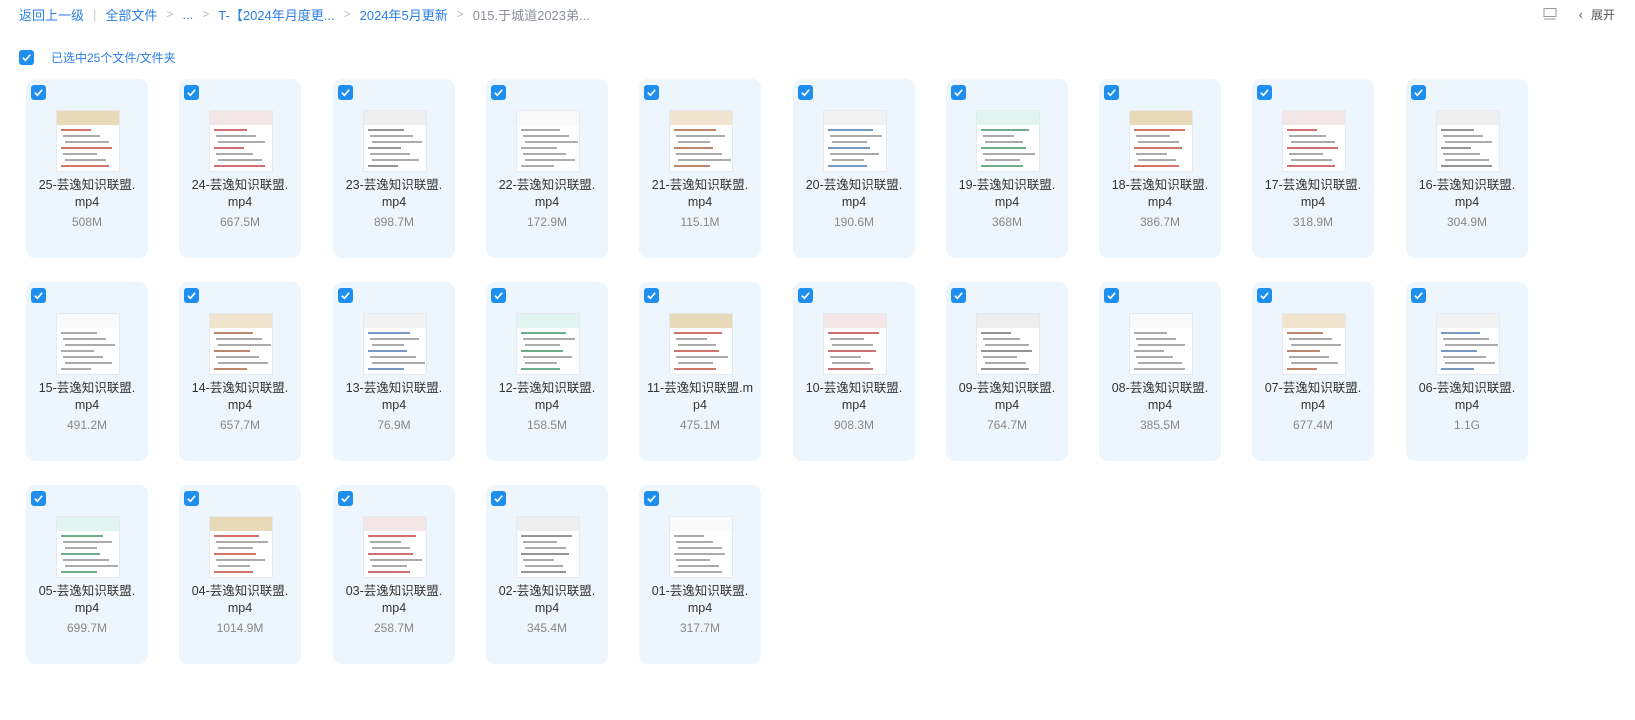 The height and width of the screenshot is (720, 1635). Describe the element at coordinates (1313, 388) in the screenshot. I see `file-name-line1: 07-芸逸知识联盟.` at that location.